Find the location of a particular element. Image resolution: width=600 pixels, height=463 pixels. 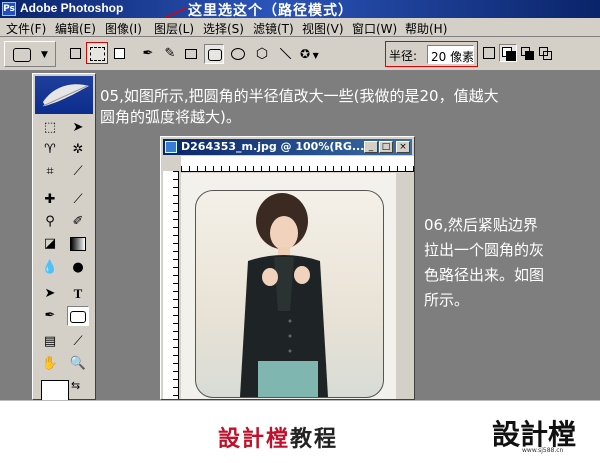

ellipse-tool-button is located at coordinates (238, 54).